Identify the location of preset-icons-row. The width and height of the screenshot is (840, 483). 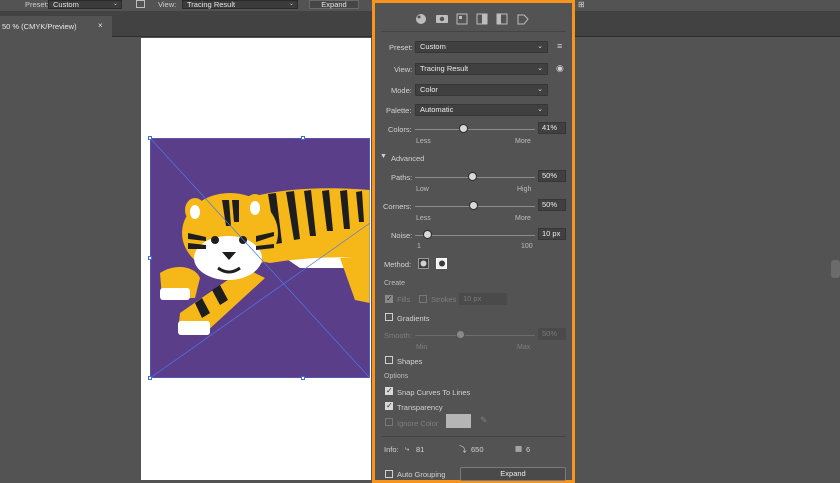
(472, 19).